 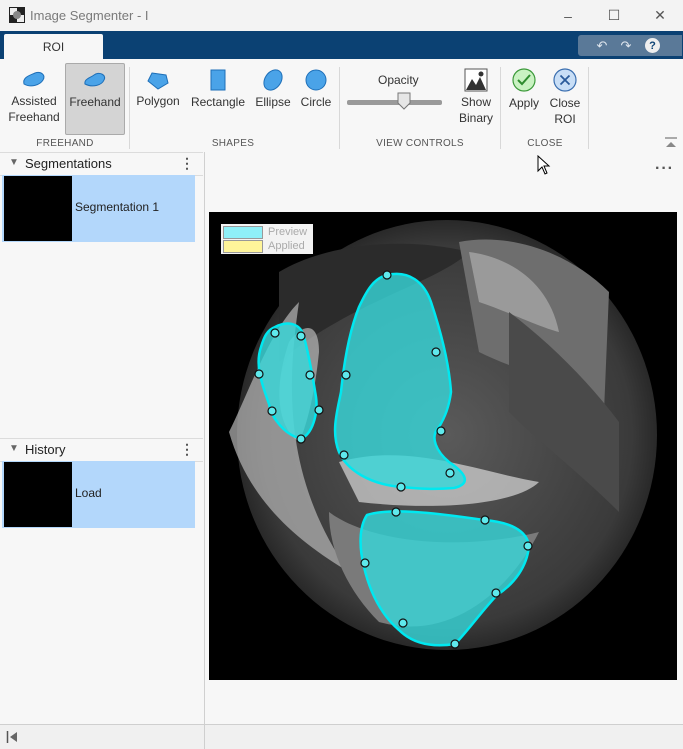 I want to click on quick-access-toolbar: ↶ ↷ ?, so click(x=630, y=45).